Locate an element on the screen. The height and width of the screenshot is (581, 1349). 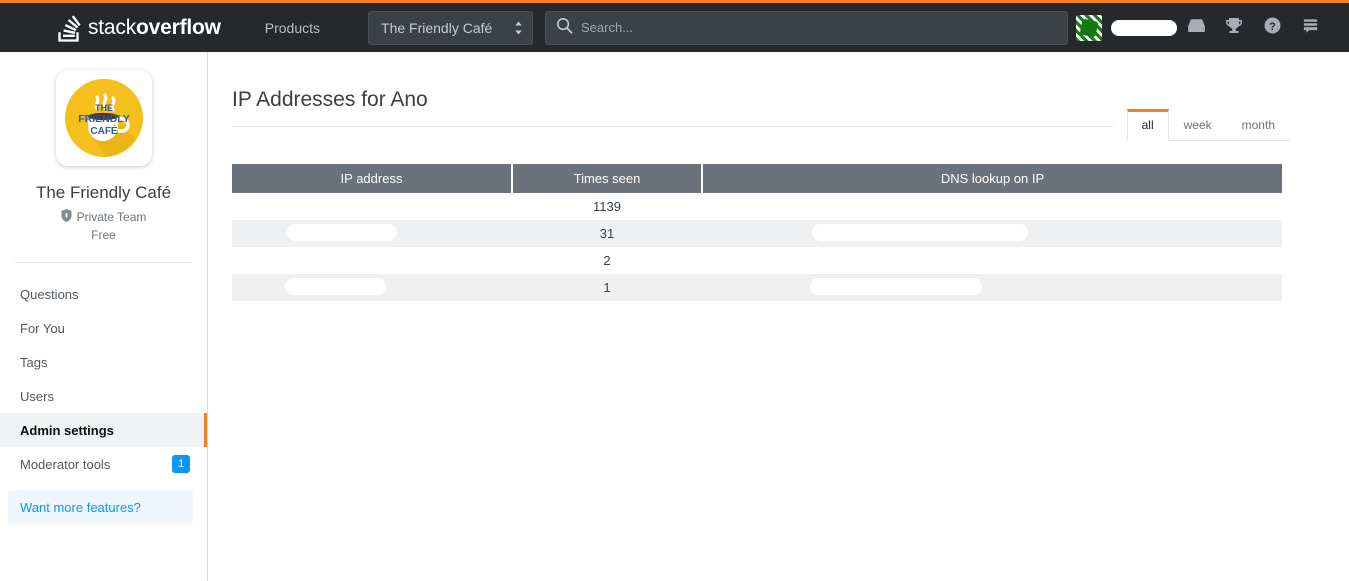
want-more-features-link: Want more features? is located at coordinates (100, 507).